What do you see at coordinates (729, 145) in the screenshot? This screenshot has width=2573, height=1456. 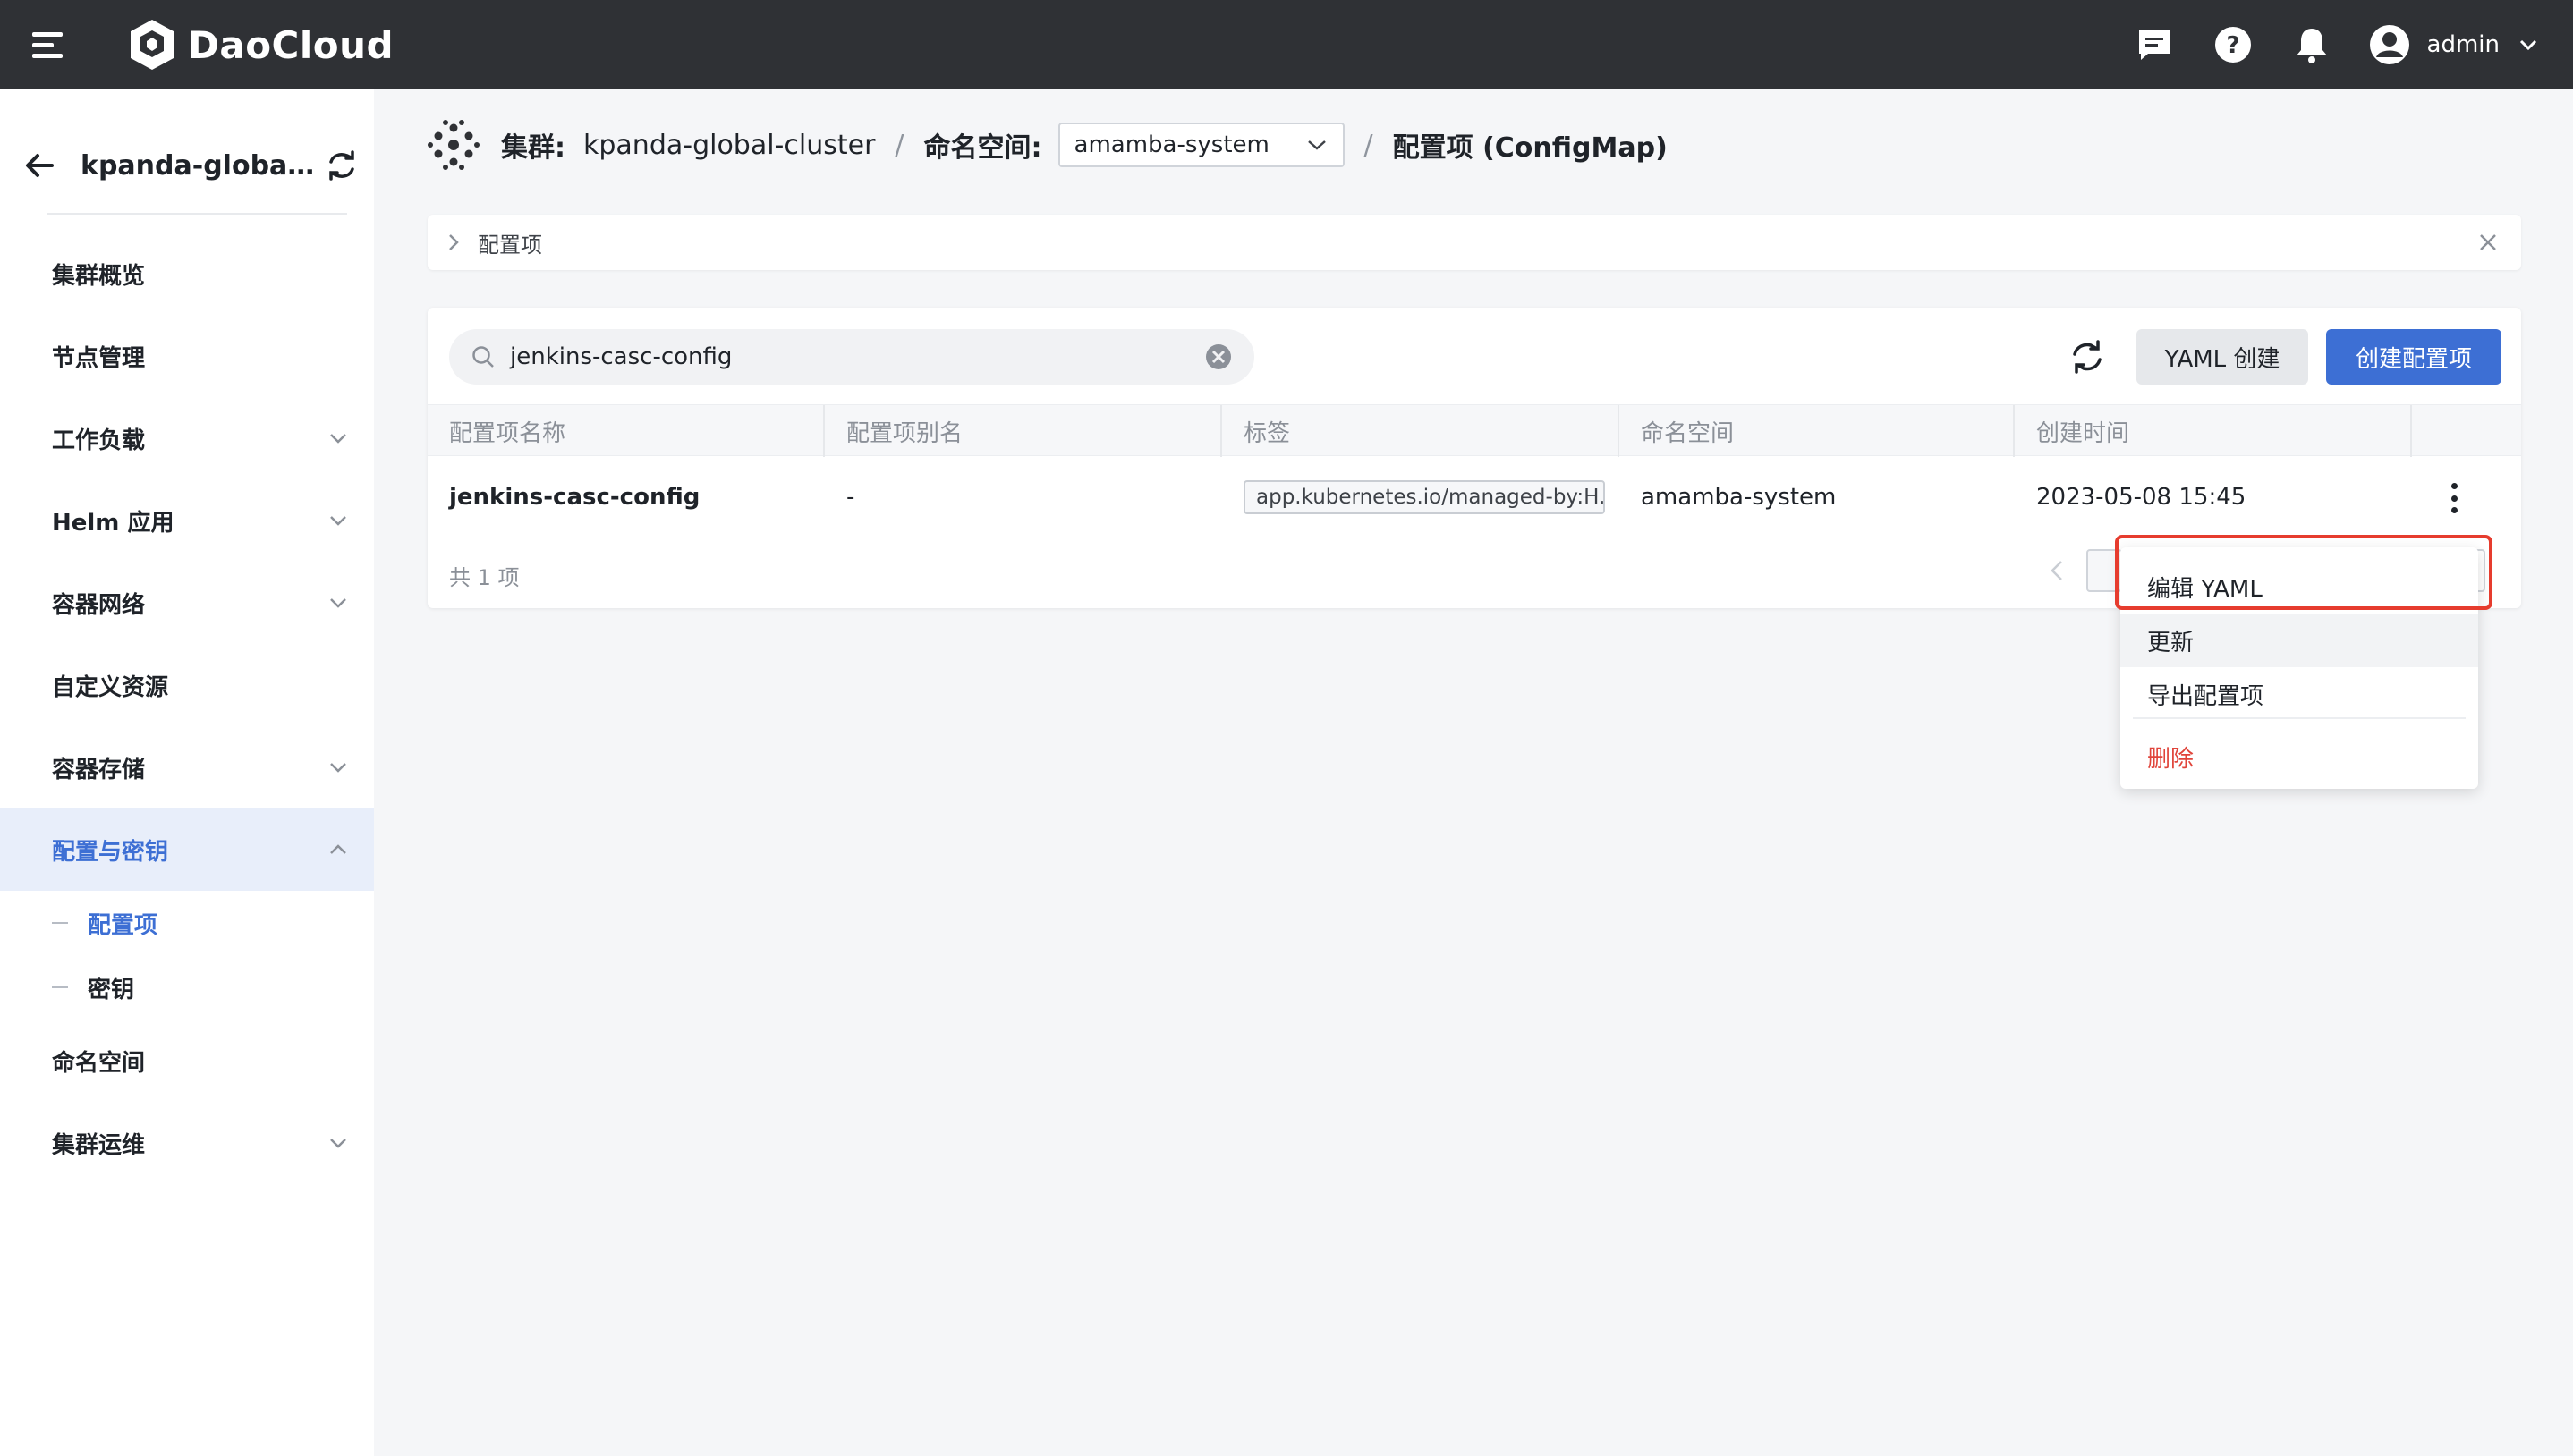 I see `breadcrumb-cluster: kpanda-global-cluster` at bounding box center [729, 145].